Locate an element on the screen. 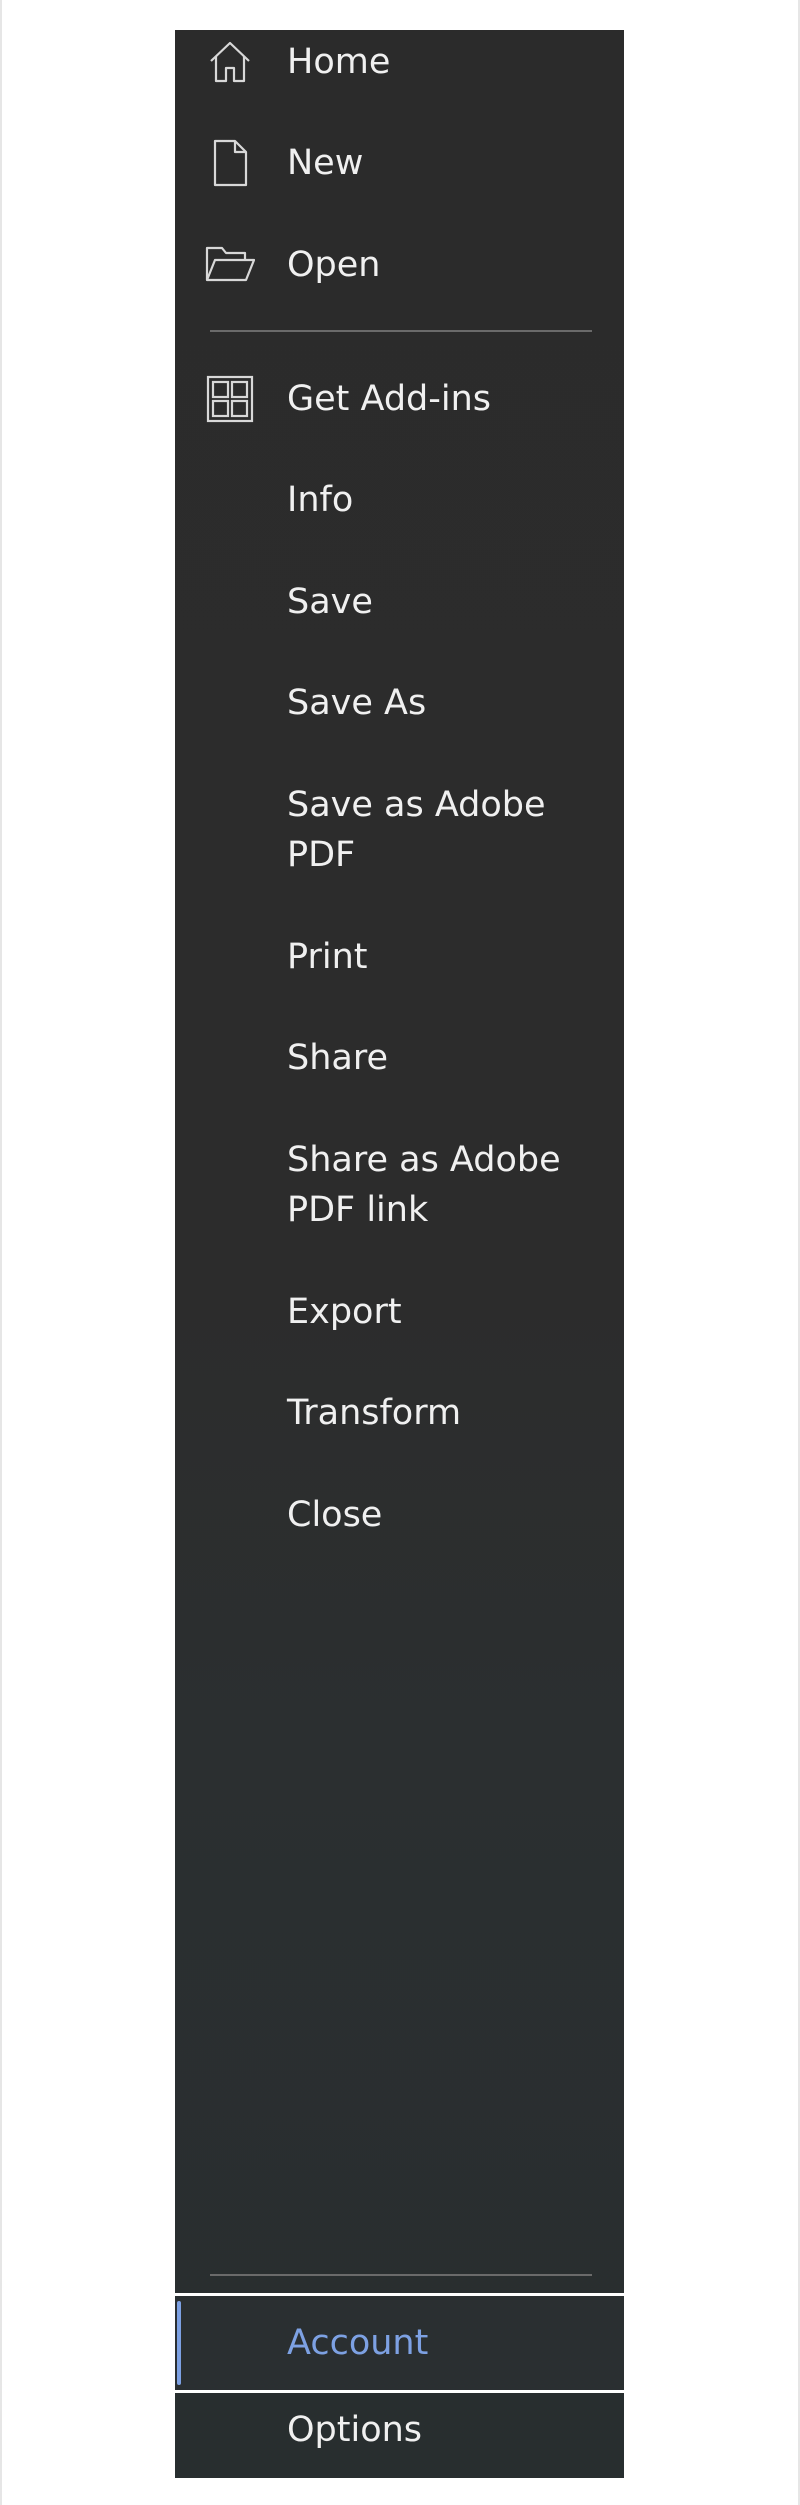 The width and height of the screenshot is (800, 2505). menu-item-share: Share is located at coordinates (399, 1058).